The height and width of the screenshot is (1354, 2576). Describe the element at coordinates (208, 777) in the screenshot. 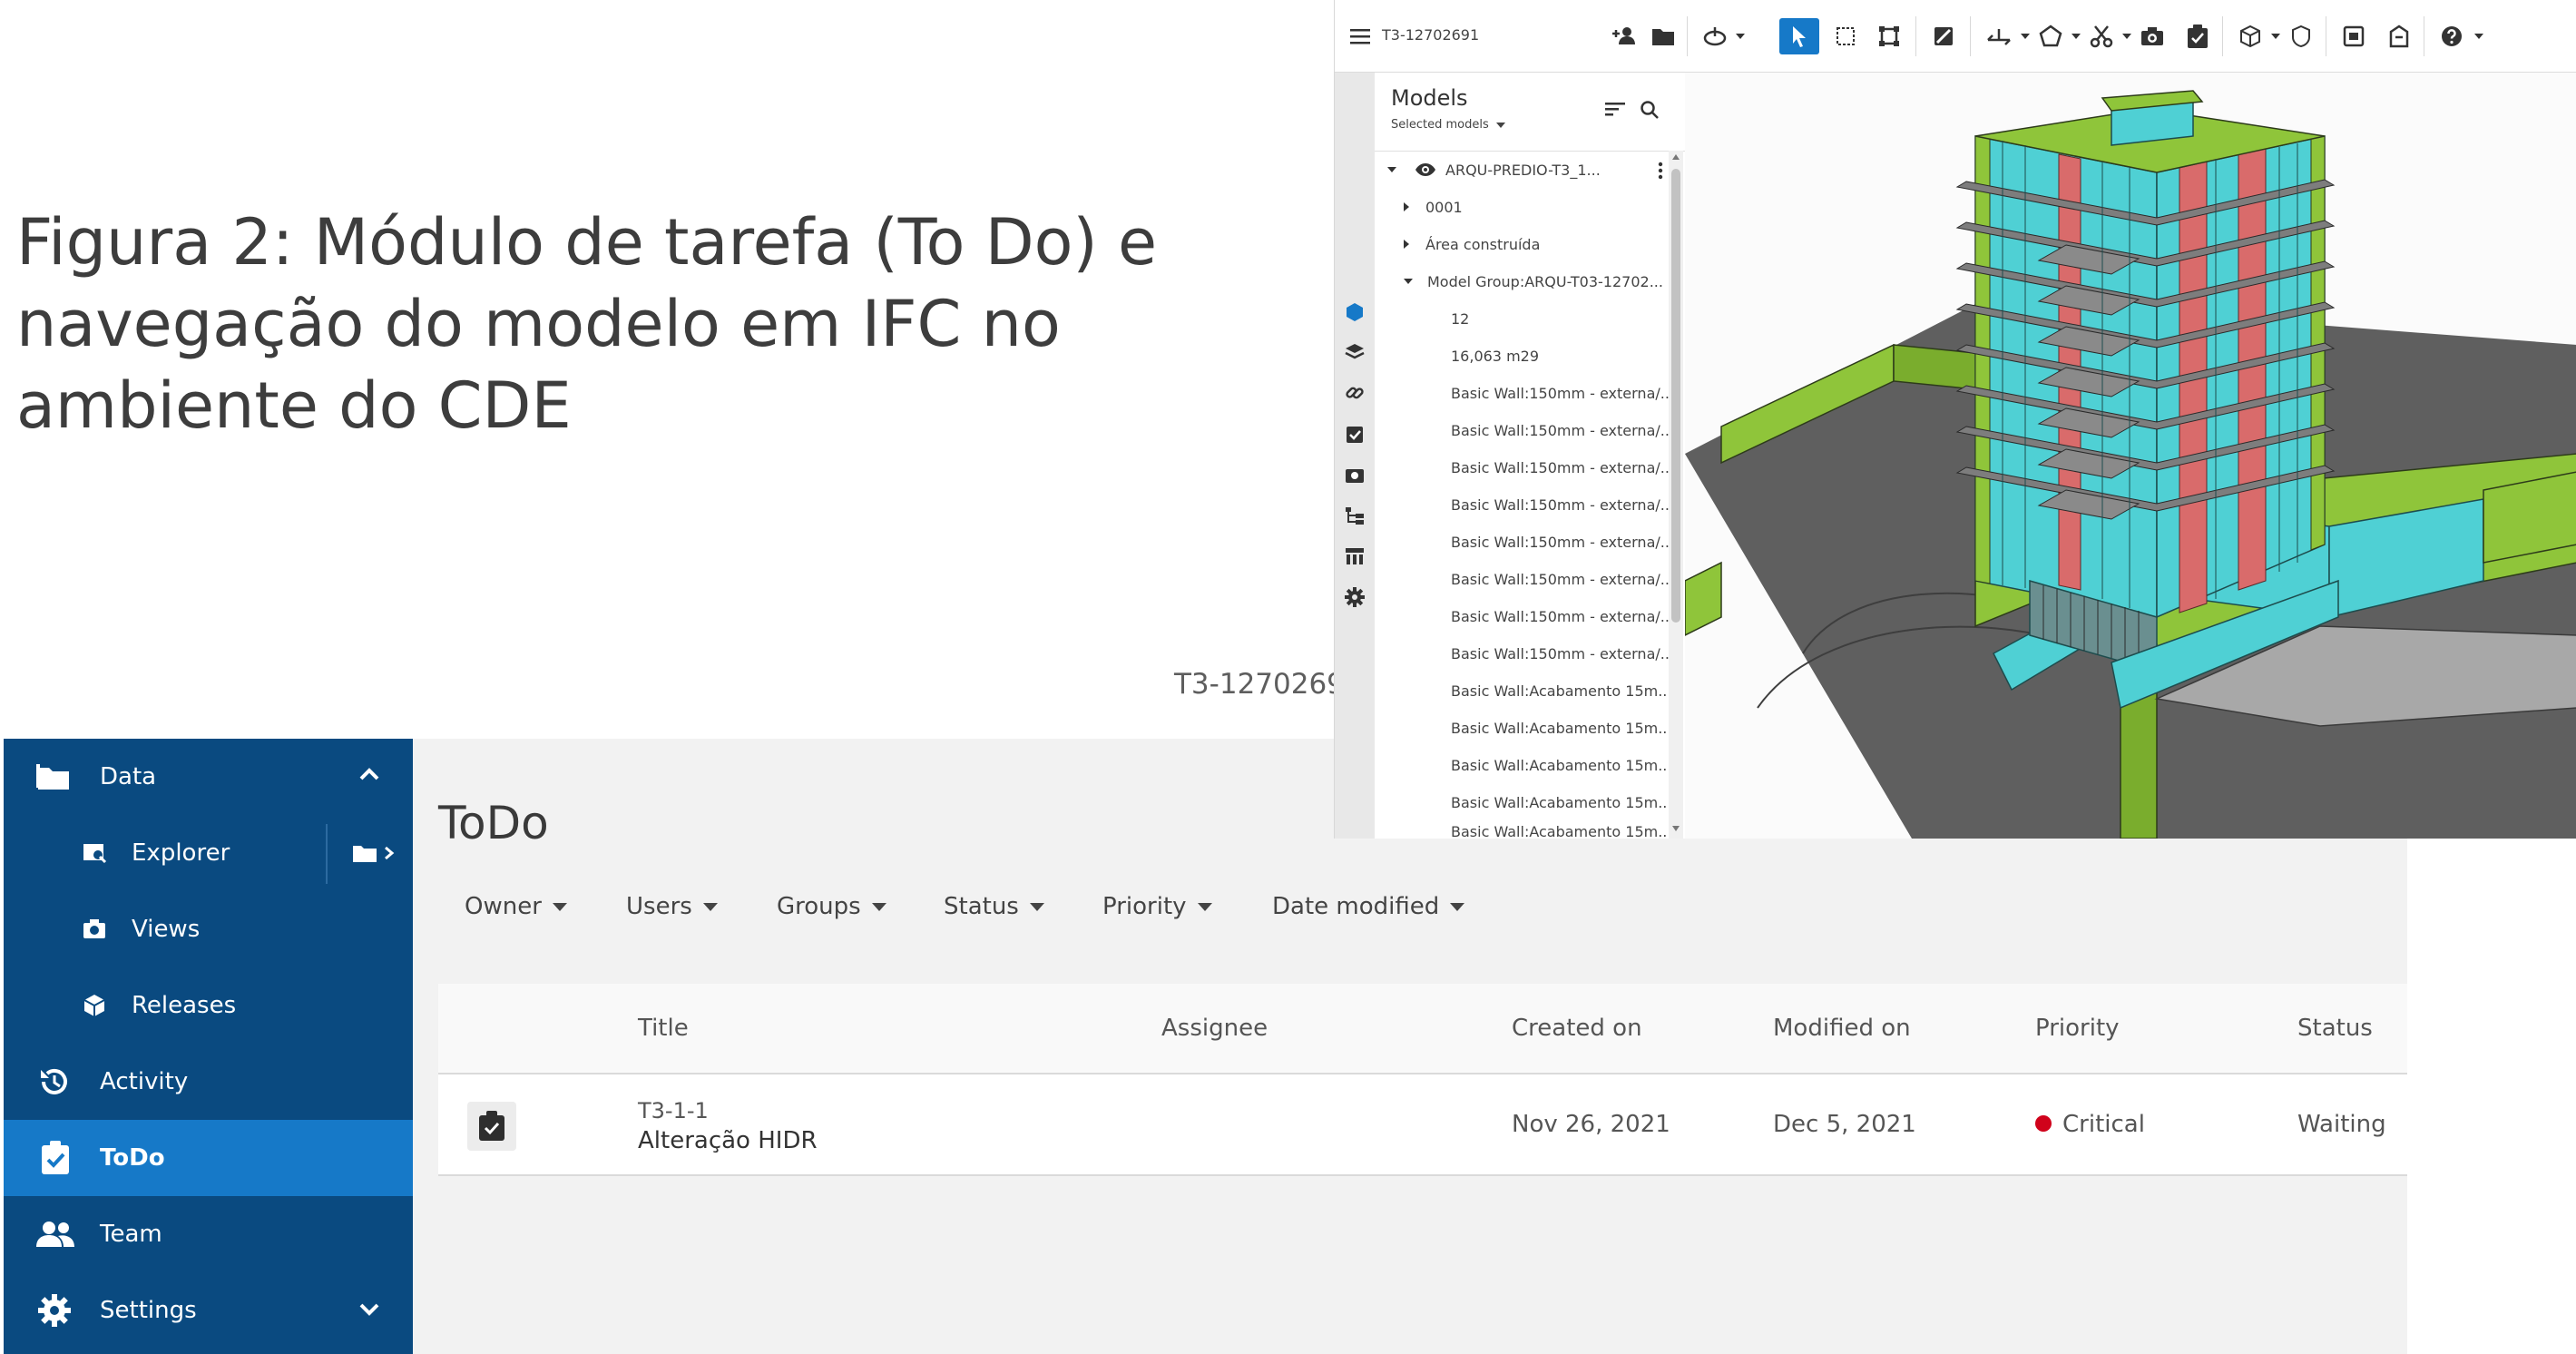

I see `sidebar-item-data: Data` at that location.